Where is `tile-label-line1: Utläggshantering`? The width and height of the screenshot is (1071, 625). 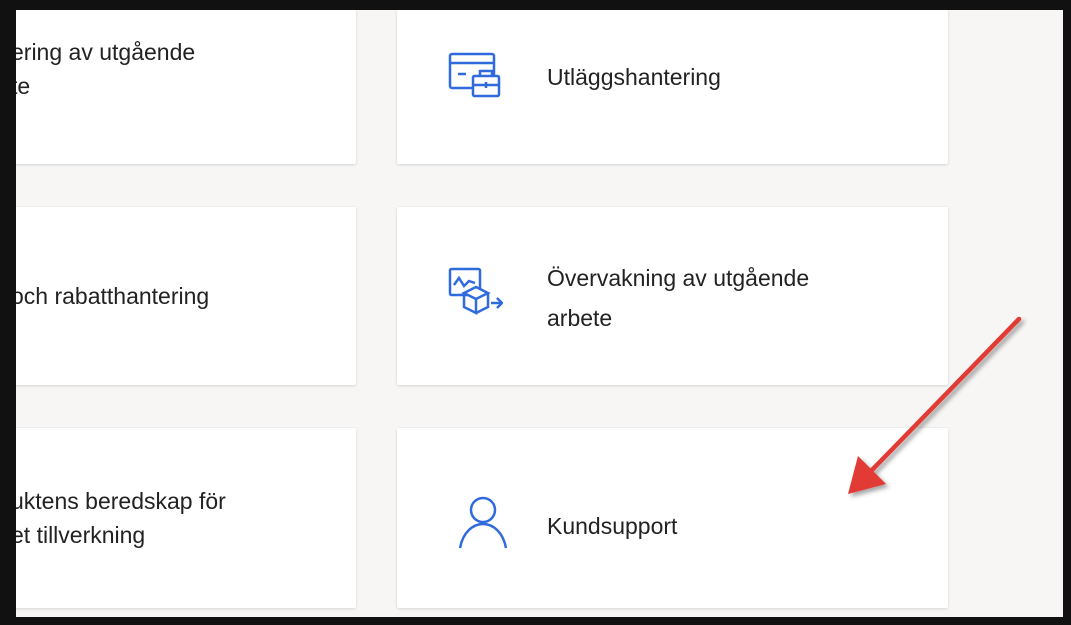
tile-label-line1: Utläggshantering is located at coordinates (634, 77).